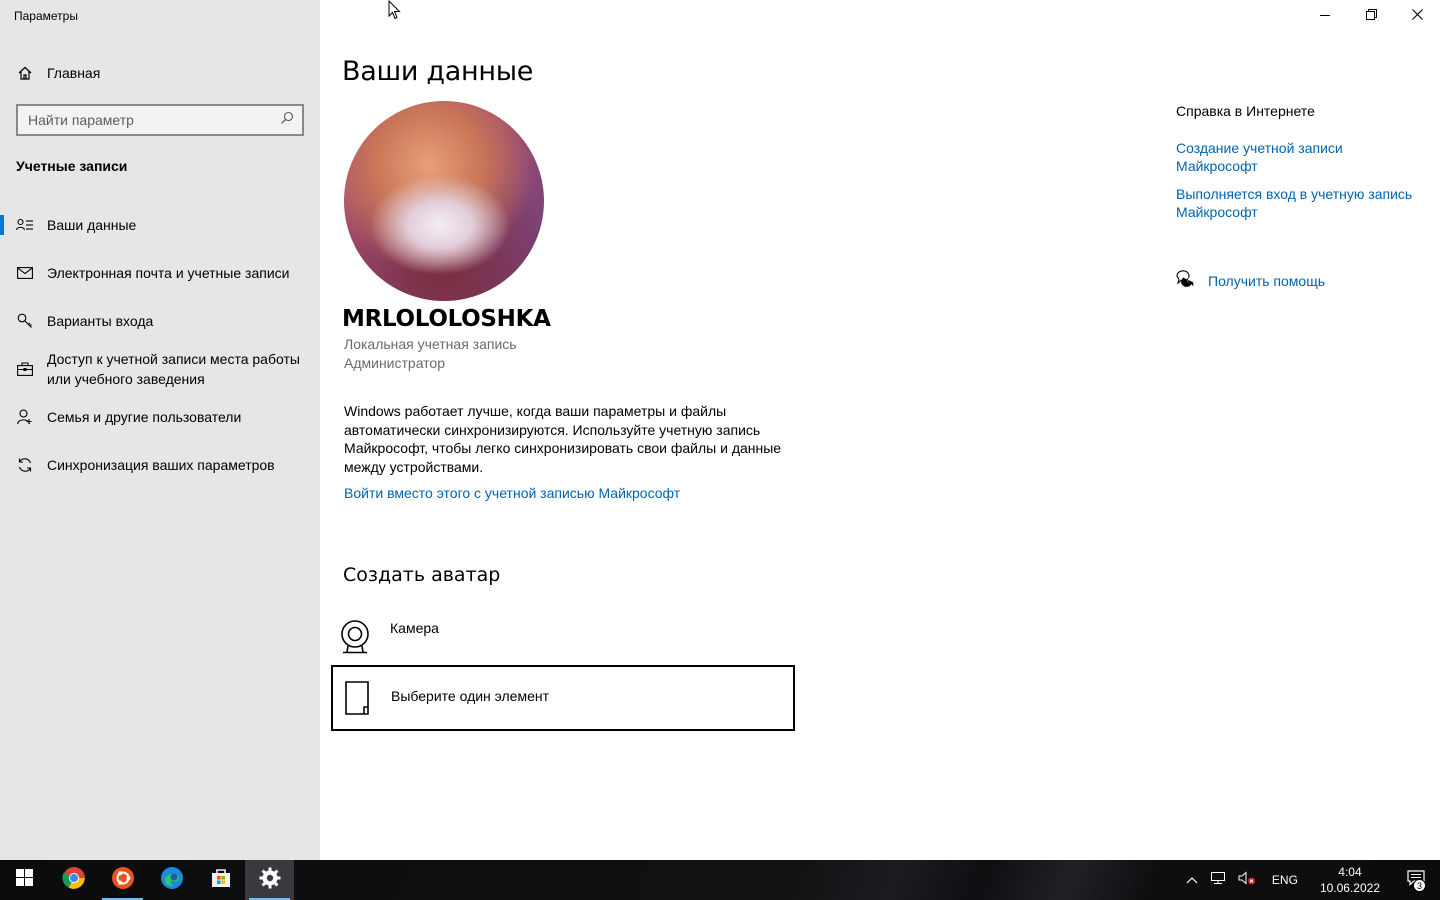 The height and width of the screenshot is (900, 1440). What do you see at coordinates (1350, 880) in the screenshot?
I see `clock: 4:04 10.06.2022` at bounding box center [1350, 880].